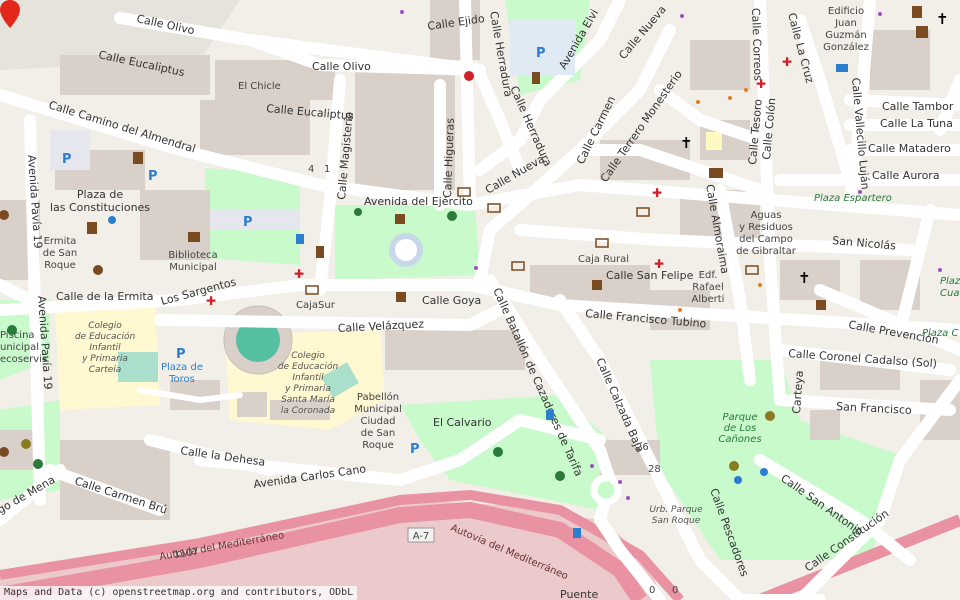 This screenshot has height=600, width=960. I want to click on bank-label: Caja Rural, so click(603, 259).